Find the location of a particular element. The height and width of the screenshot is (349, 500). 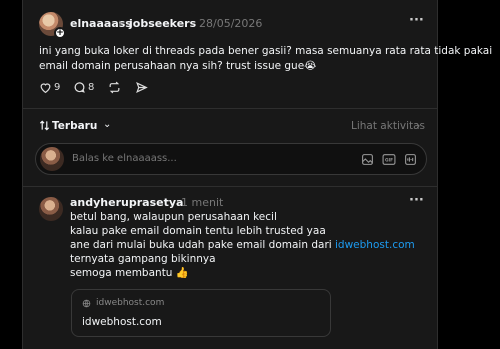

reply-line-4: ternyata gampang bikinnya is located at coordinates (143, 259).